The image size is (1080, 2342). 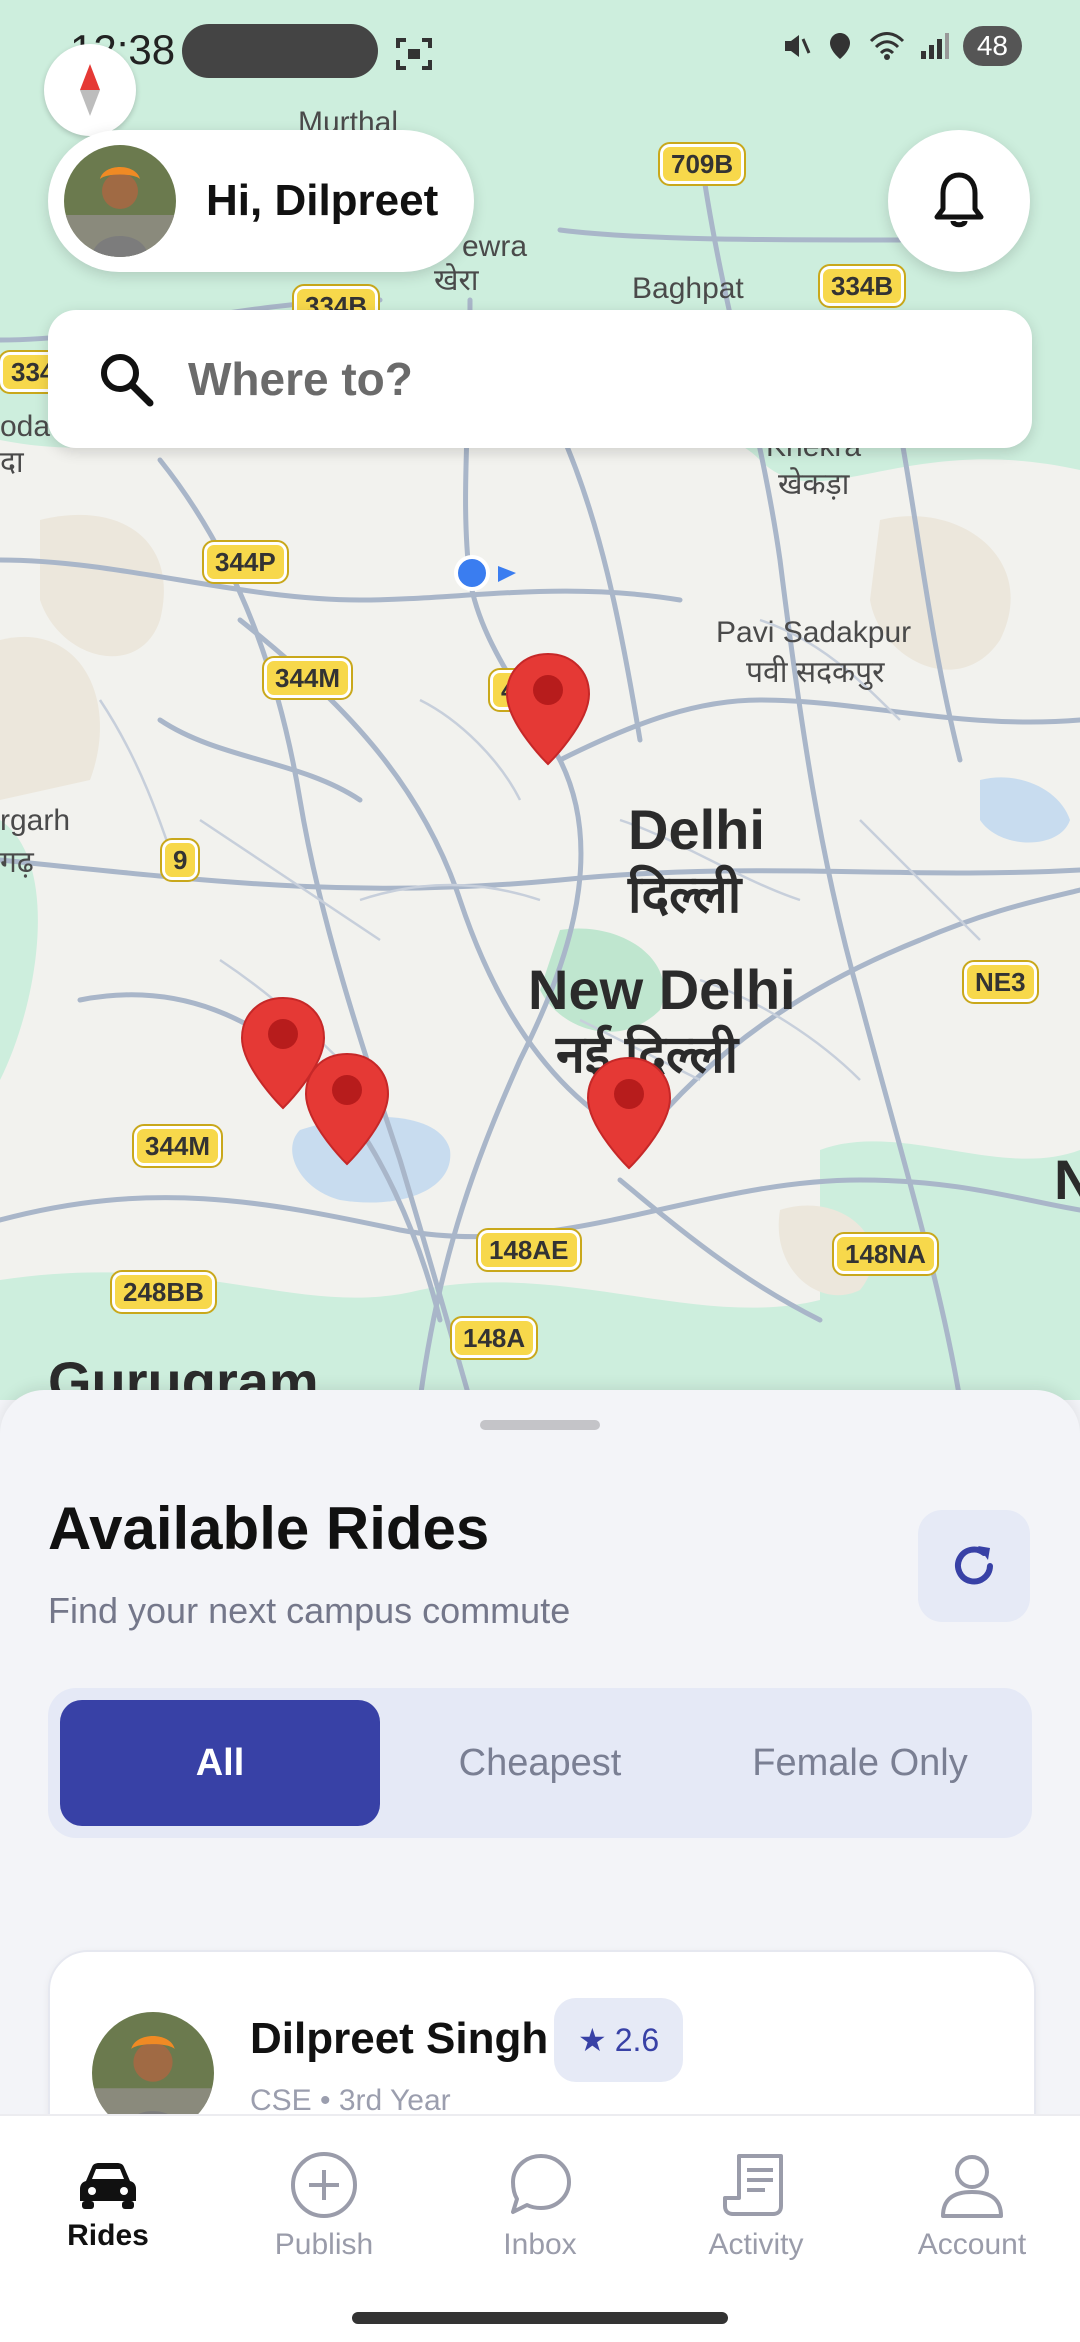 What do you see at coordinates (414, 54) in the screenshot?
I see `screenshot-icon` at bounding box center [414, 54].